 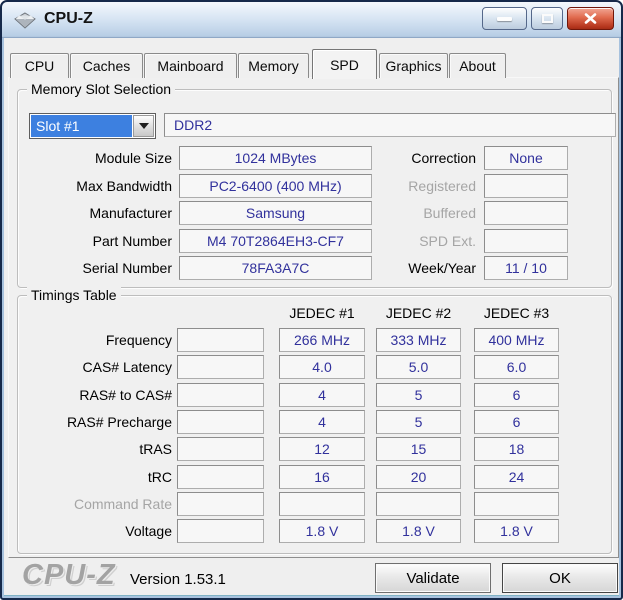 What do you see at coordinates (68, 18) in the screenshot?
I see `window-title: CPU-Z` at bounding box center [68, 18].